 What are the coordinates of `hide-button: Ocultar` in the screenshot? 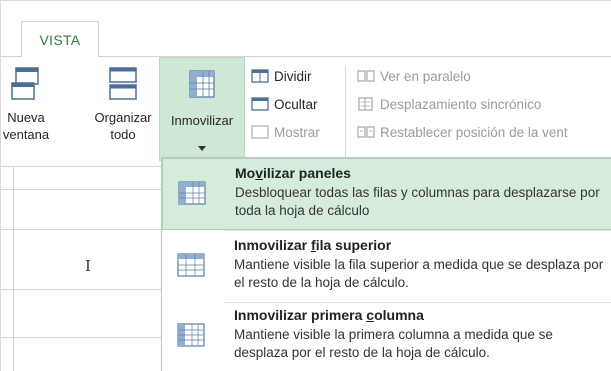 It's located at (284, 104).